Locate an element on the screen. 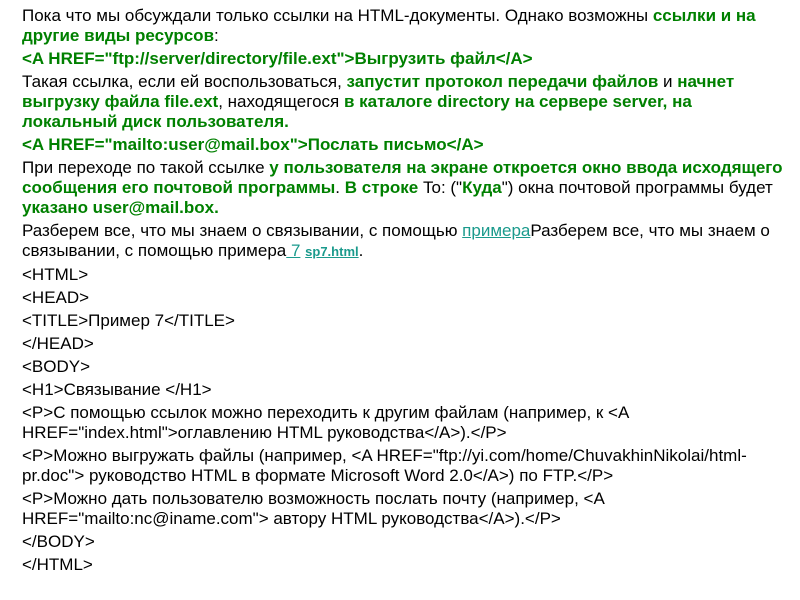  code-line: </HTML> is located at coordinates (57, 564).